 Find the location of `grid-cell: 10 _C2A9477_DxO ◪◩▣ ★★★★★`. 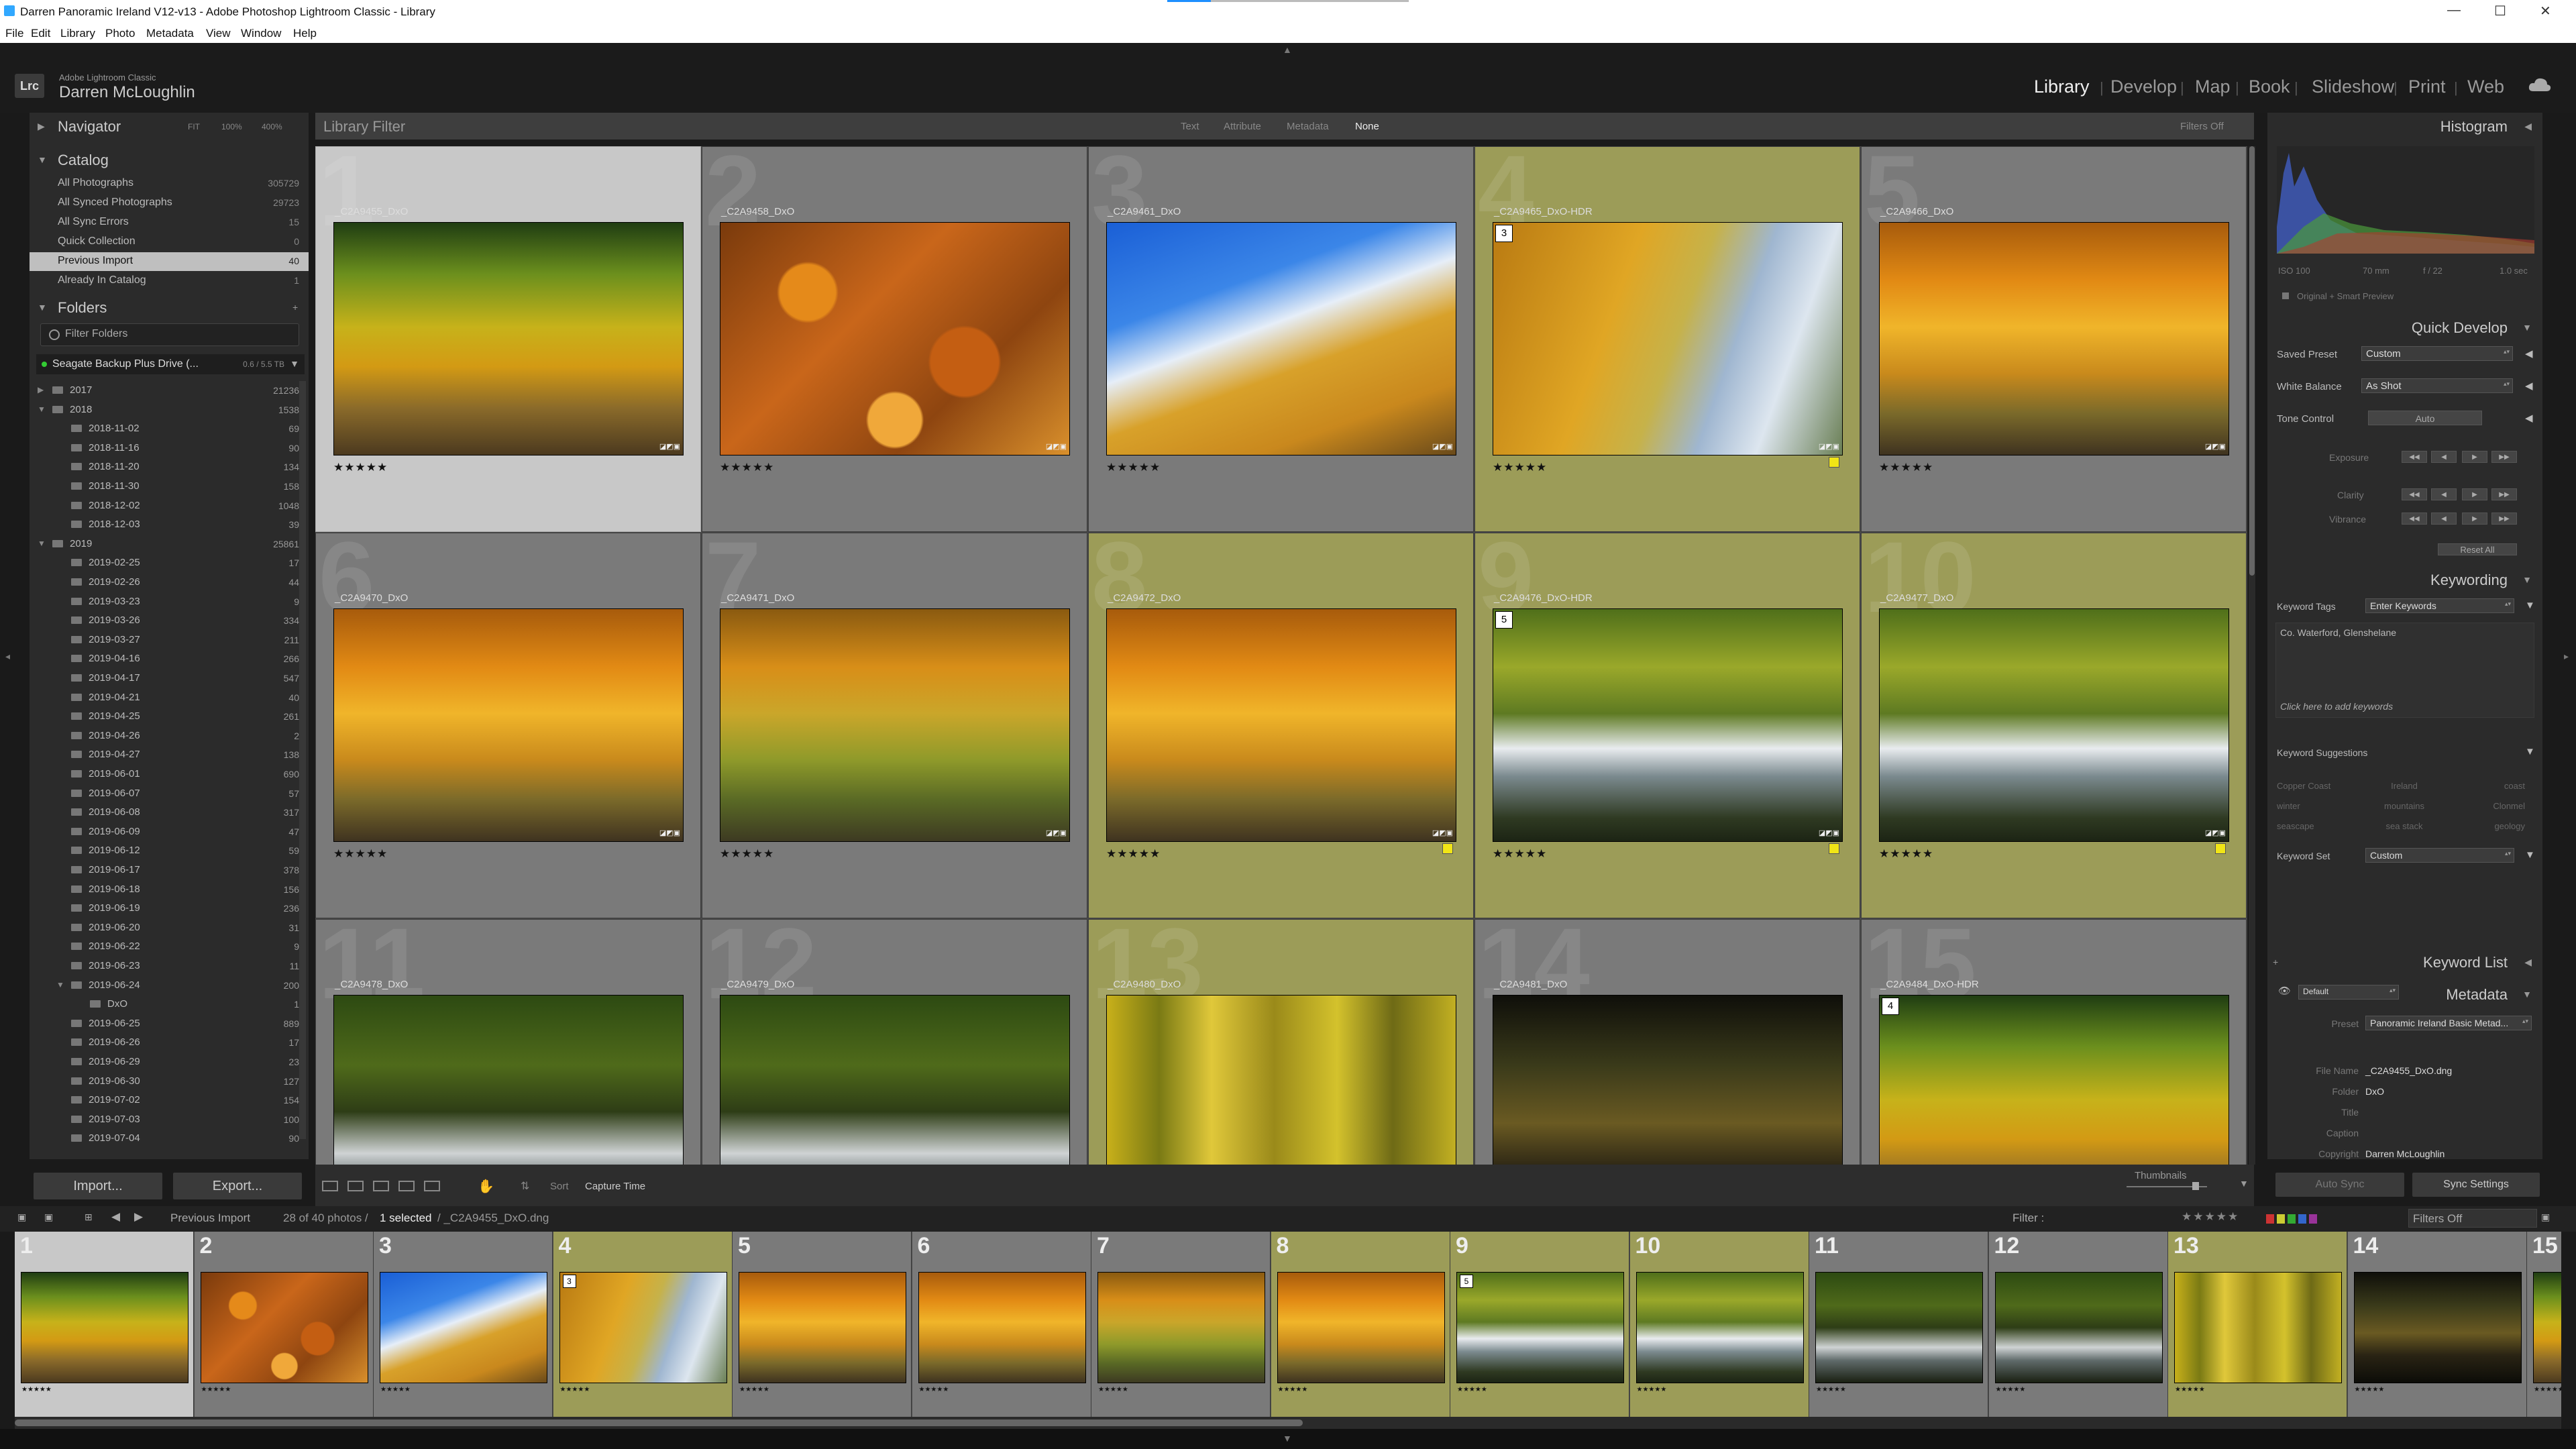

grid-cell: 10 _C2A9477_DxO ◪◩▣ ★★★★★ is located at coordinates (2054, 725).